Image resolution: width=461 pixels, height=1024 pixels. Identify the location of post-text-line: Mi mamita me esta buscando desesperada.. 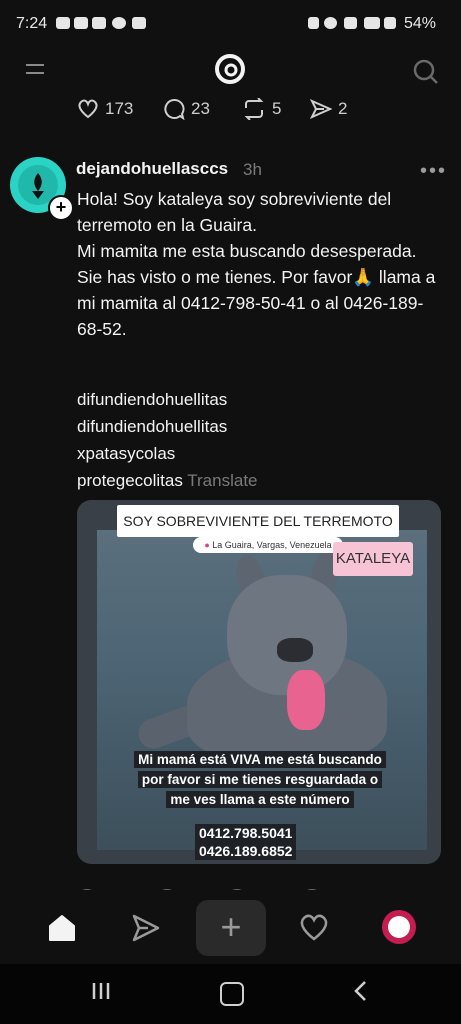
(247, 251).